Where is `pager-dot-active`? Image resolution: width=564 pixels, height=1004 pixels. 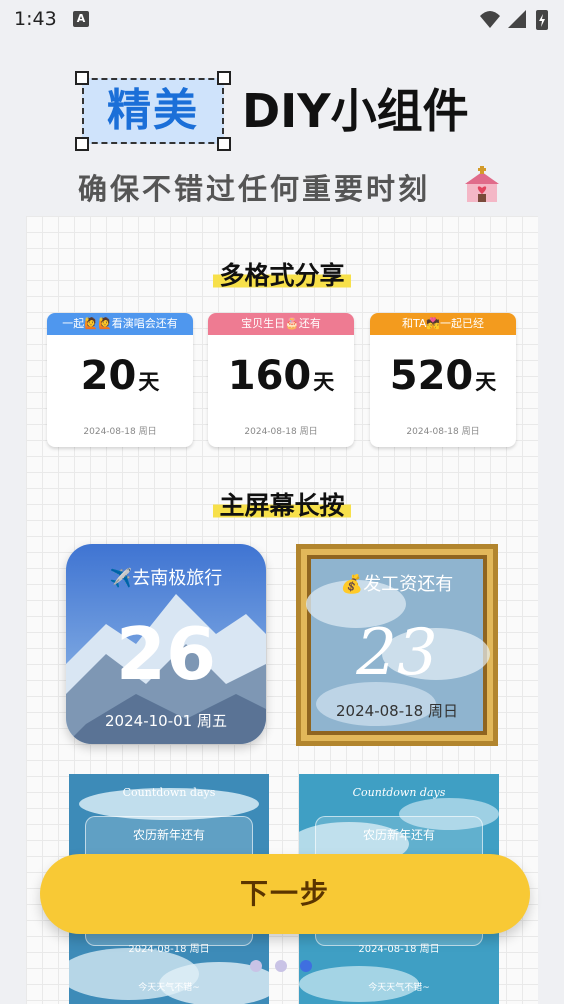
pager-dot-active is located at coordinates (306, 966).